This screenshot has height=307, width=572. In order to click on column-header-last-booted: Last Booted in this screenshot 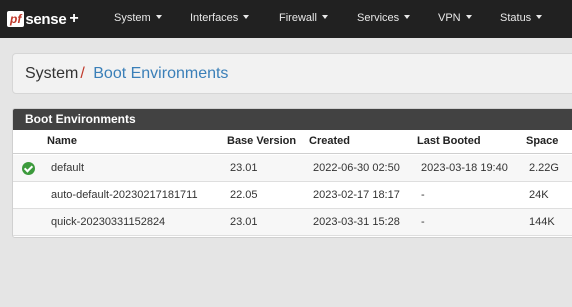, I will do `click(449, 141)`.